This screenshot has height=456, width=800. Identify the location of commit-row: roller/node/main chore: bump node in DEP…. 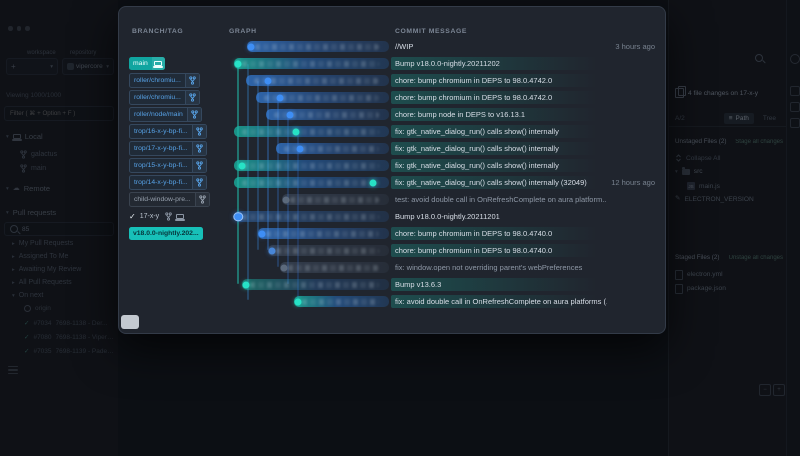
(392, 114).